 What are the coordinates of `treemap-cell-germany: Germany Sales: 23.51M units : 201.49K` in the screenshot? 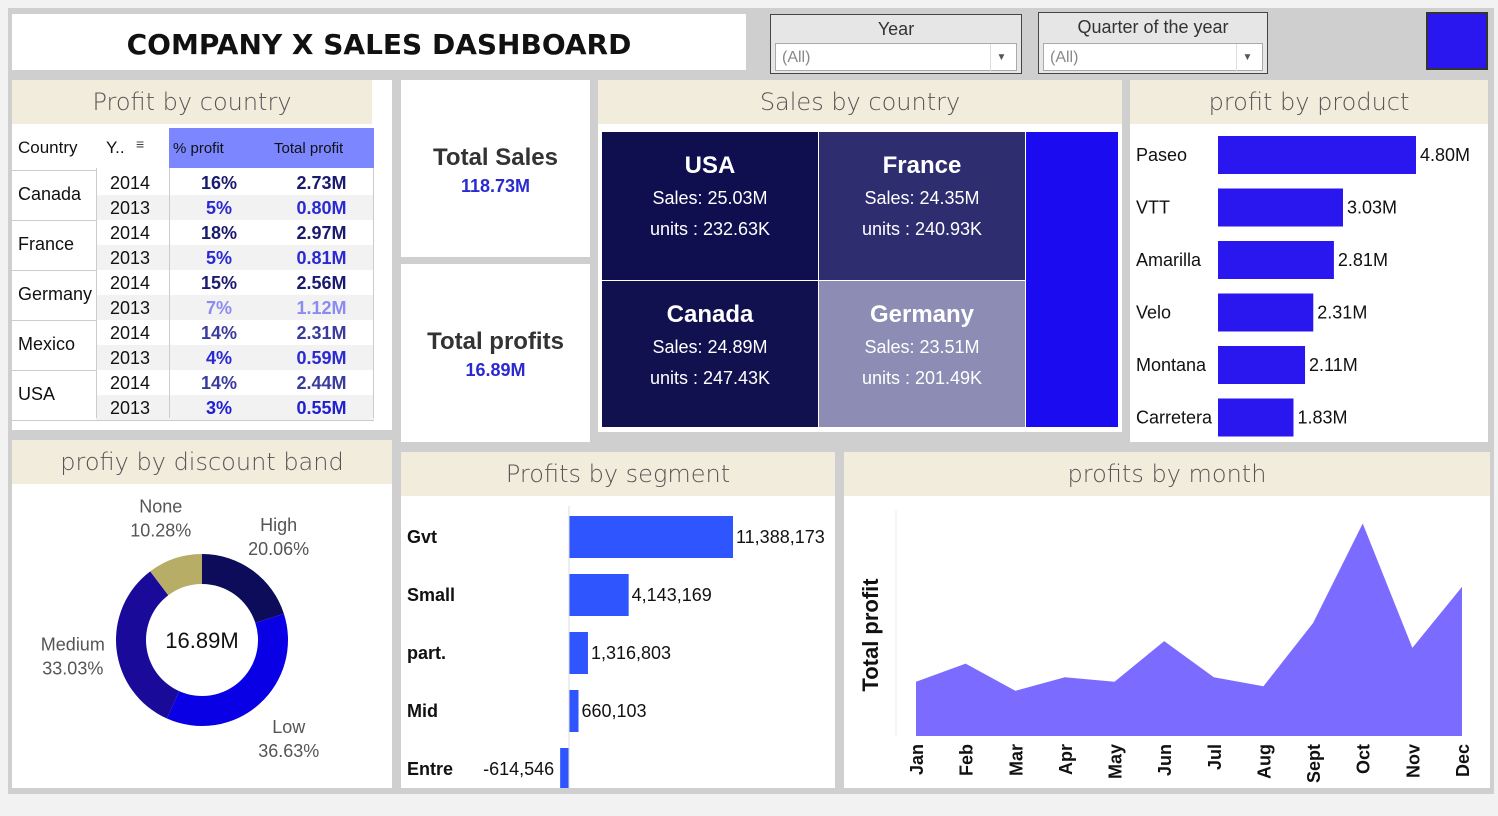 It's located at (922, 354).